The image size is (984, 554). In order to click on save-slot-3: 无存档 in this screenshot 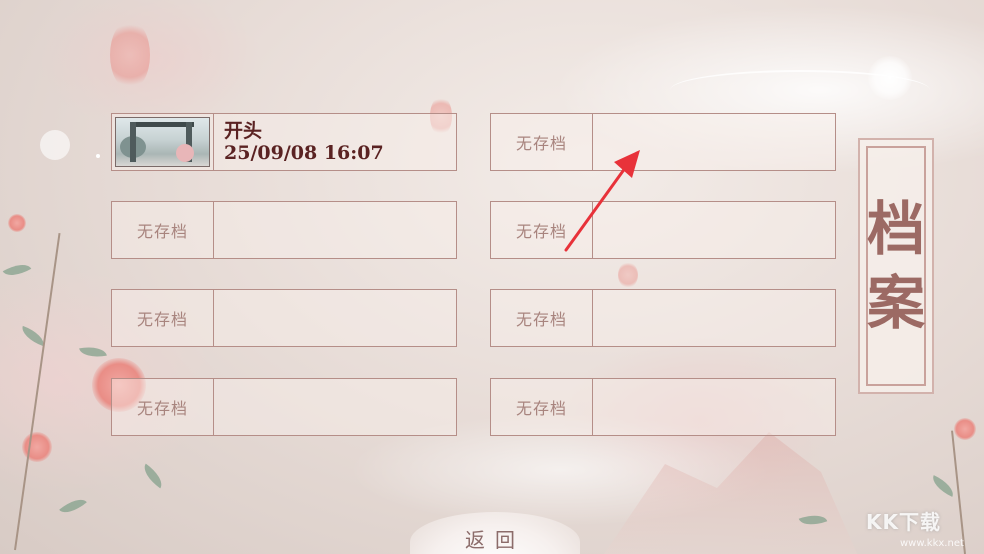, I will do `click(284, 230)`.